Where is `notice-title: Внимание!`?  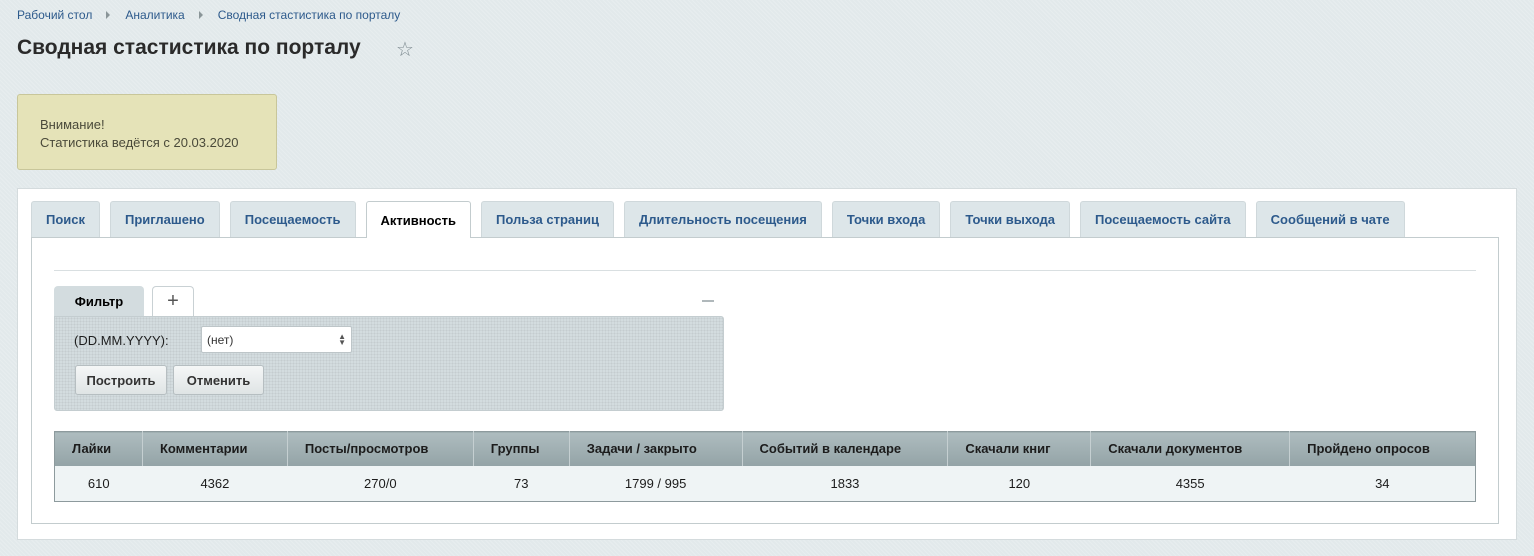
notice-title: Внимание! is located at coordinates (72, 124).